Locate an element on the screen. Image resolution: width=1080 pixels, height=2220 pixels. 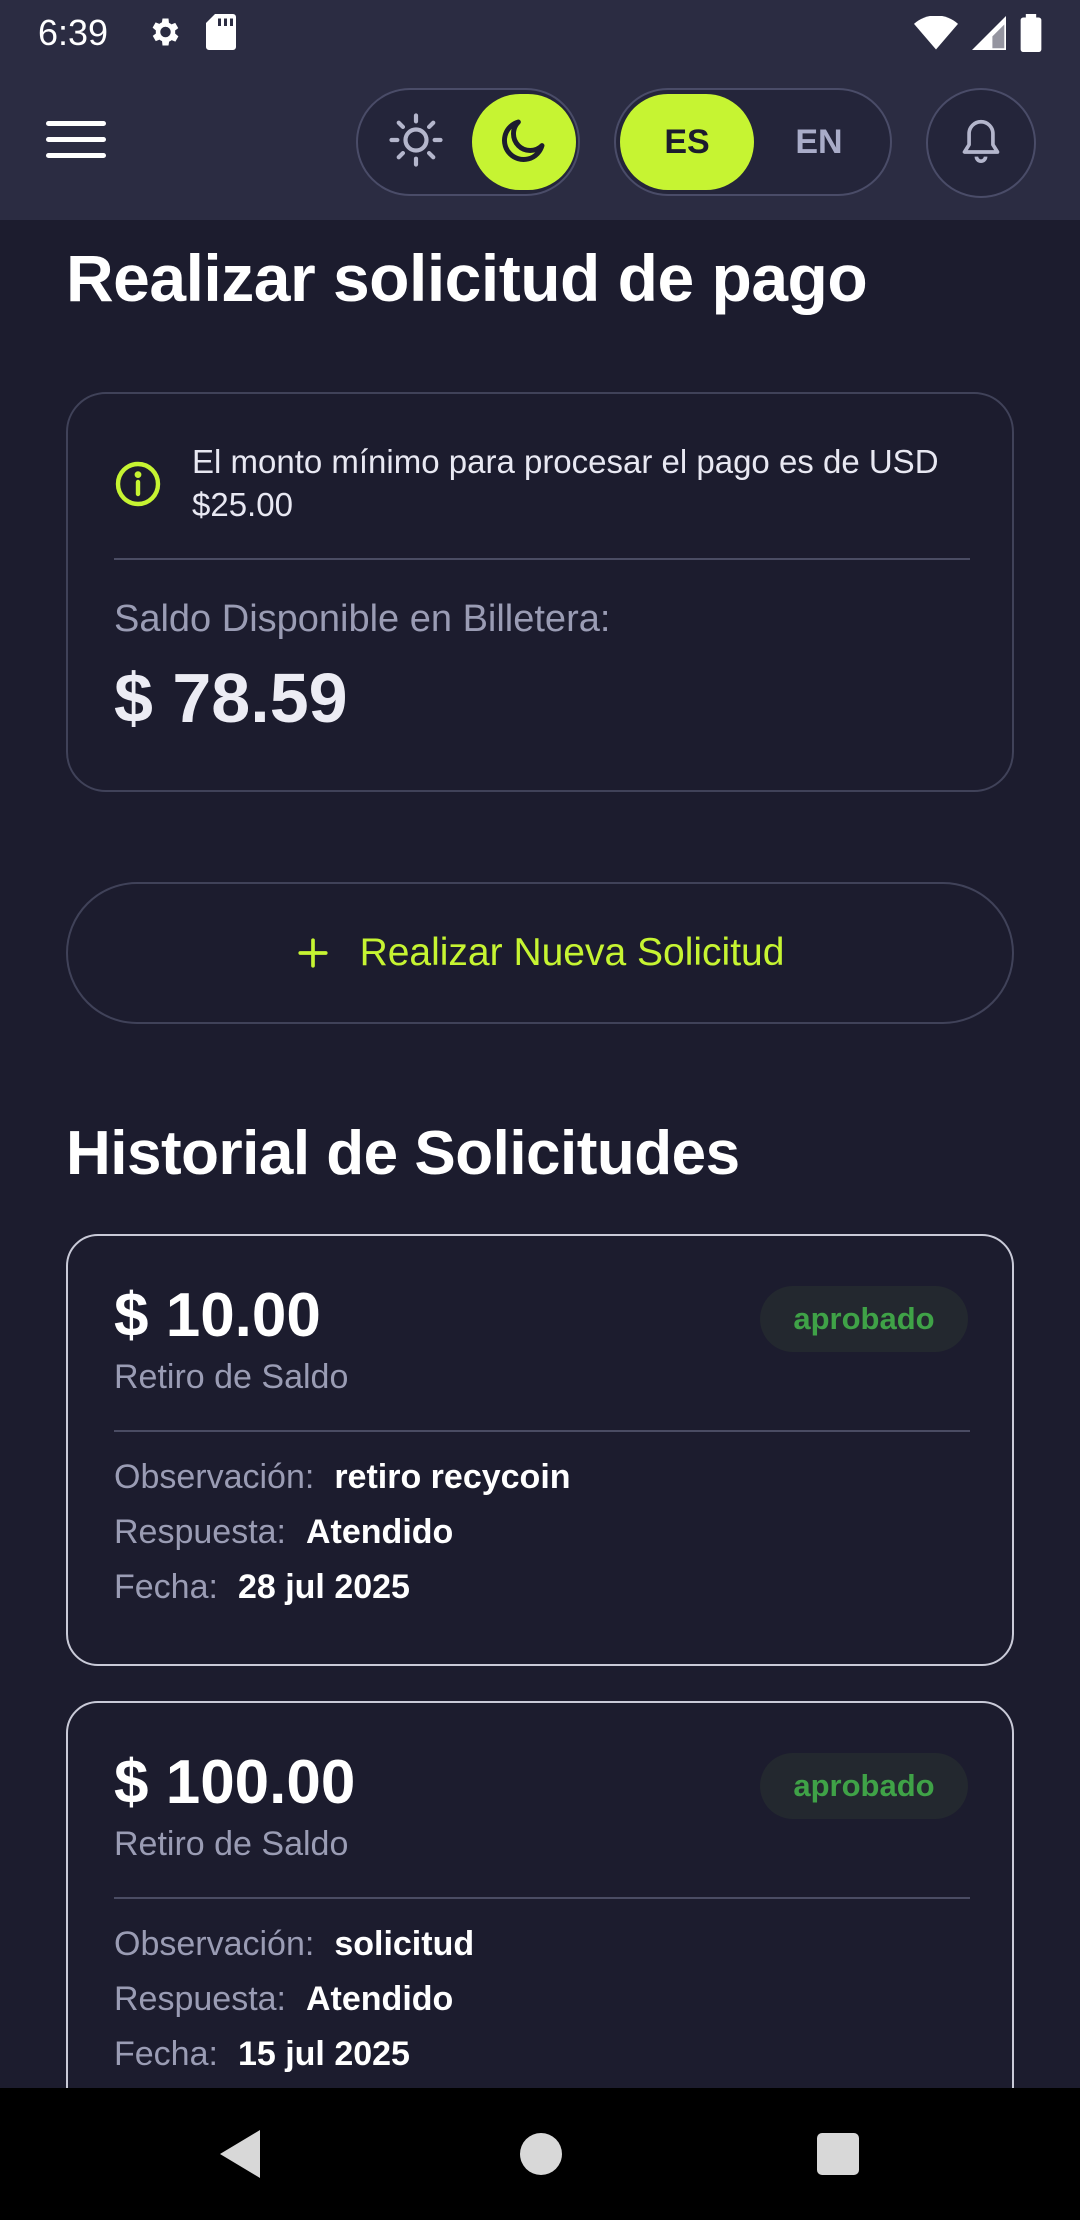
app-bar: ES EN is located at coordinates (540, 143).